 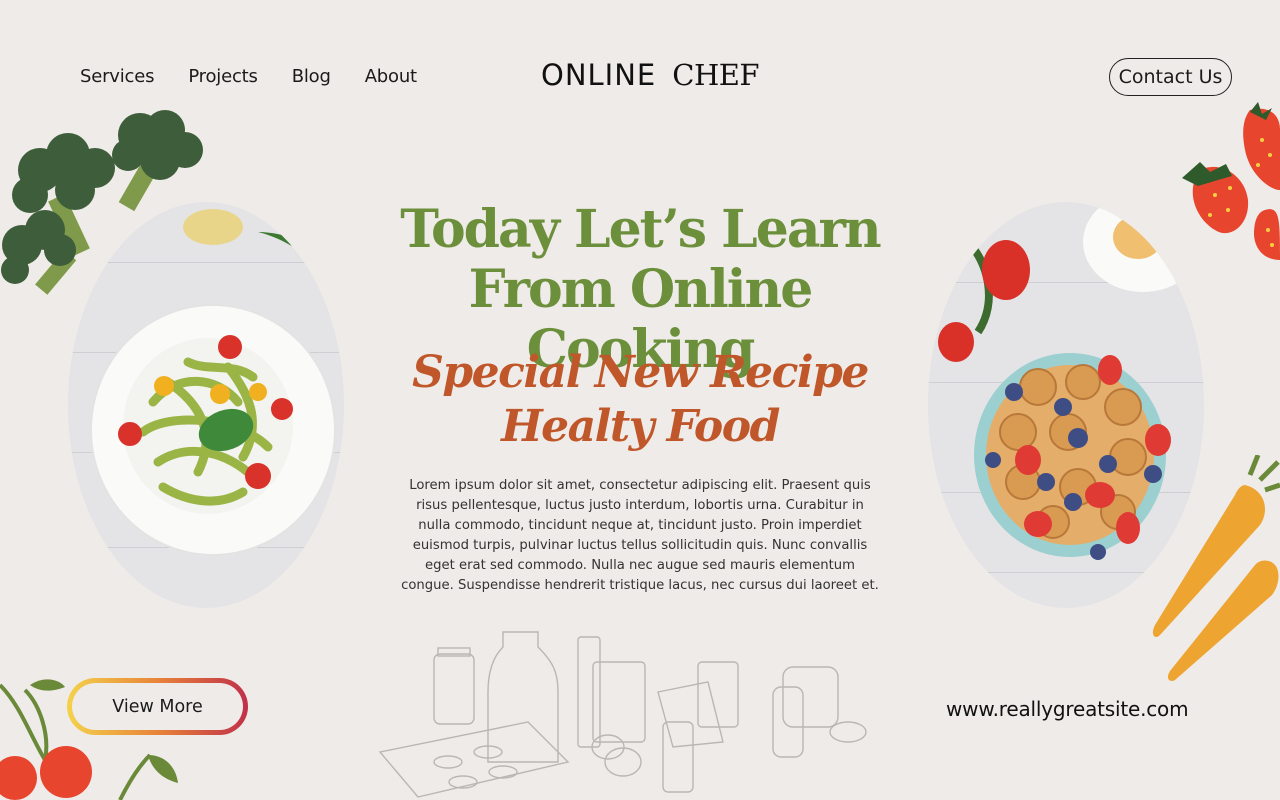 I want to click on headline-line-1: Today Let’s Learn, so click(x=640, y=229).